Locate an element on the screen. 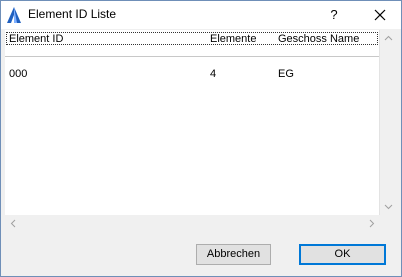 The height and width of the screenshot is (277, 402). vertical-scrollbar is located at coordinates (388, 122).